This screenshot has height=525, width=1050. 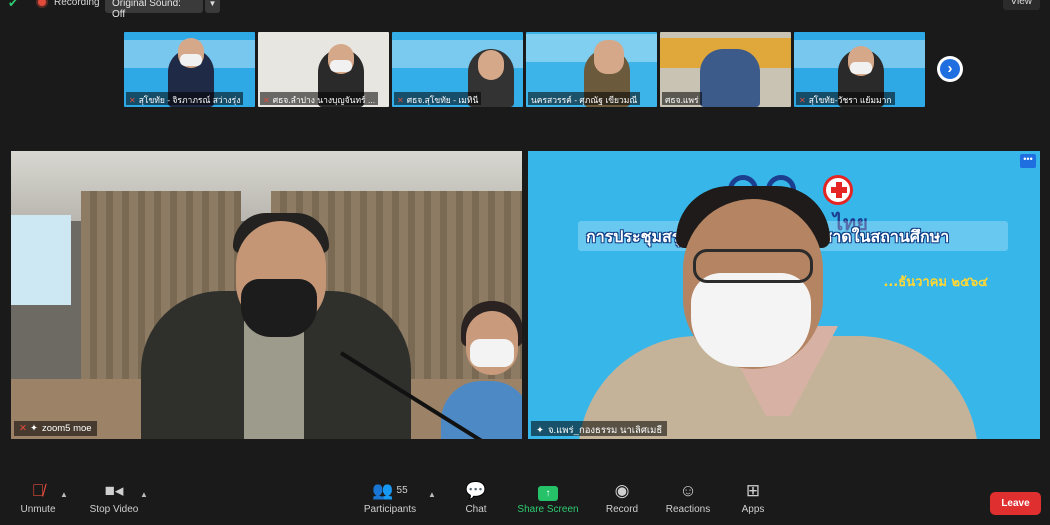 What do you see at coordinates (212, 6) in the screenshot?
I see `chevron-down-icon: ▼` at bounding box center [212, 6].